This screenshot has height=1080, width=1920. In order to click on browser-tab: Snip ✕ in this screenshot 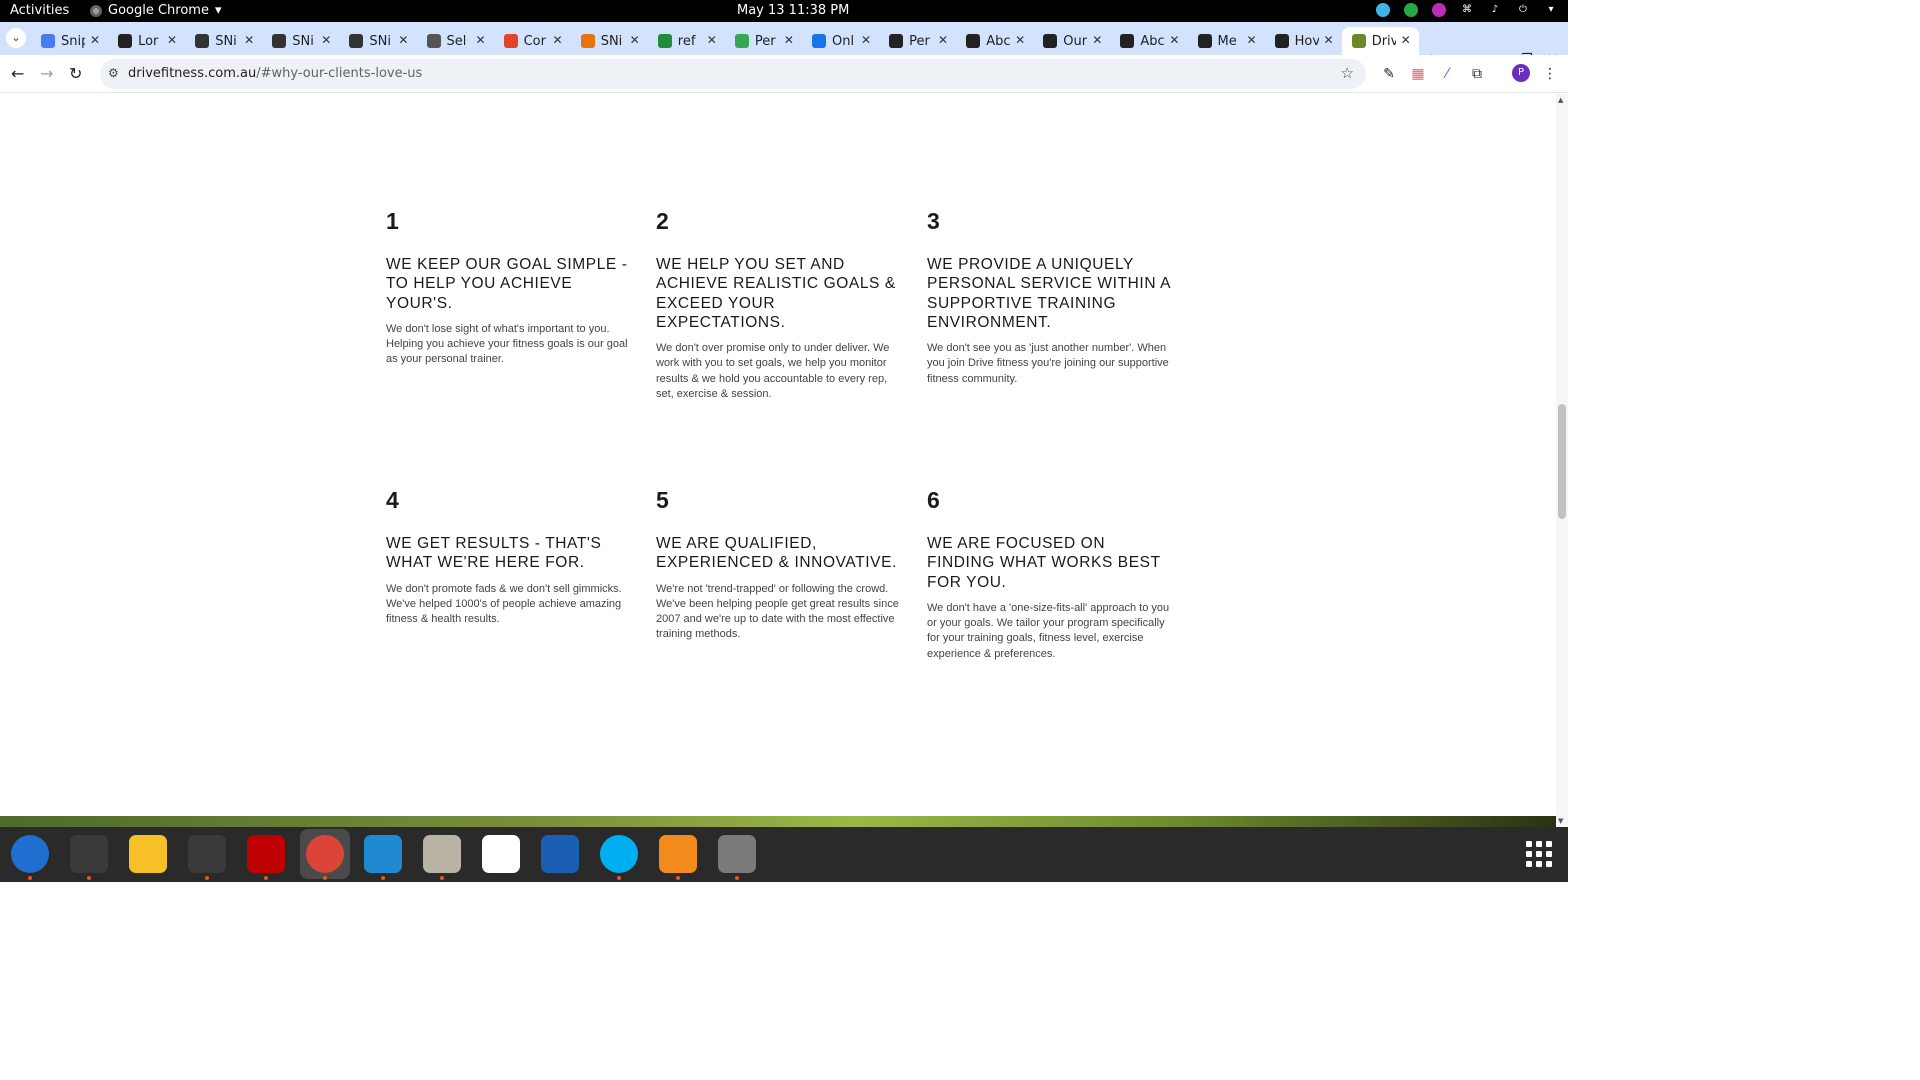, I will do `click(69, 41)`.